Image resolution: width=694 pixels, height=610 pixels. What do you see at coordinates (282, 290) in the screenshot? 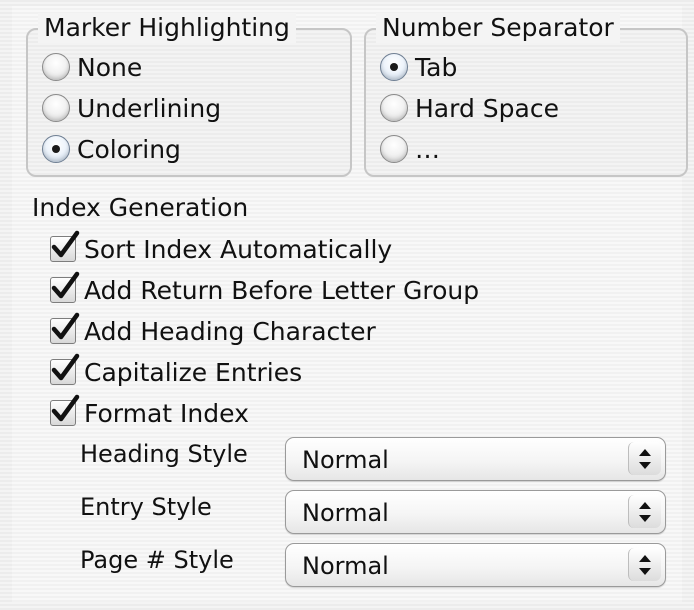
I see `checkbox-label: Add Return Before Letter Group` at bounding box center [282, 290].